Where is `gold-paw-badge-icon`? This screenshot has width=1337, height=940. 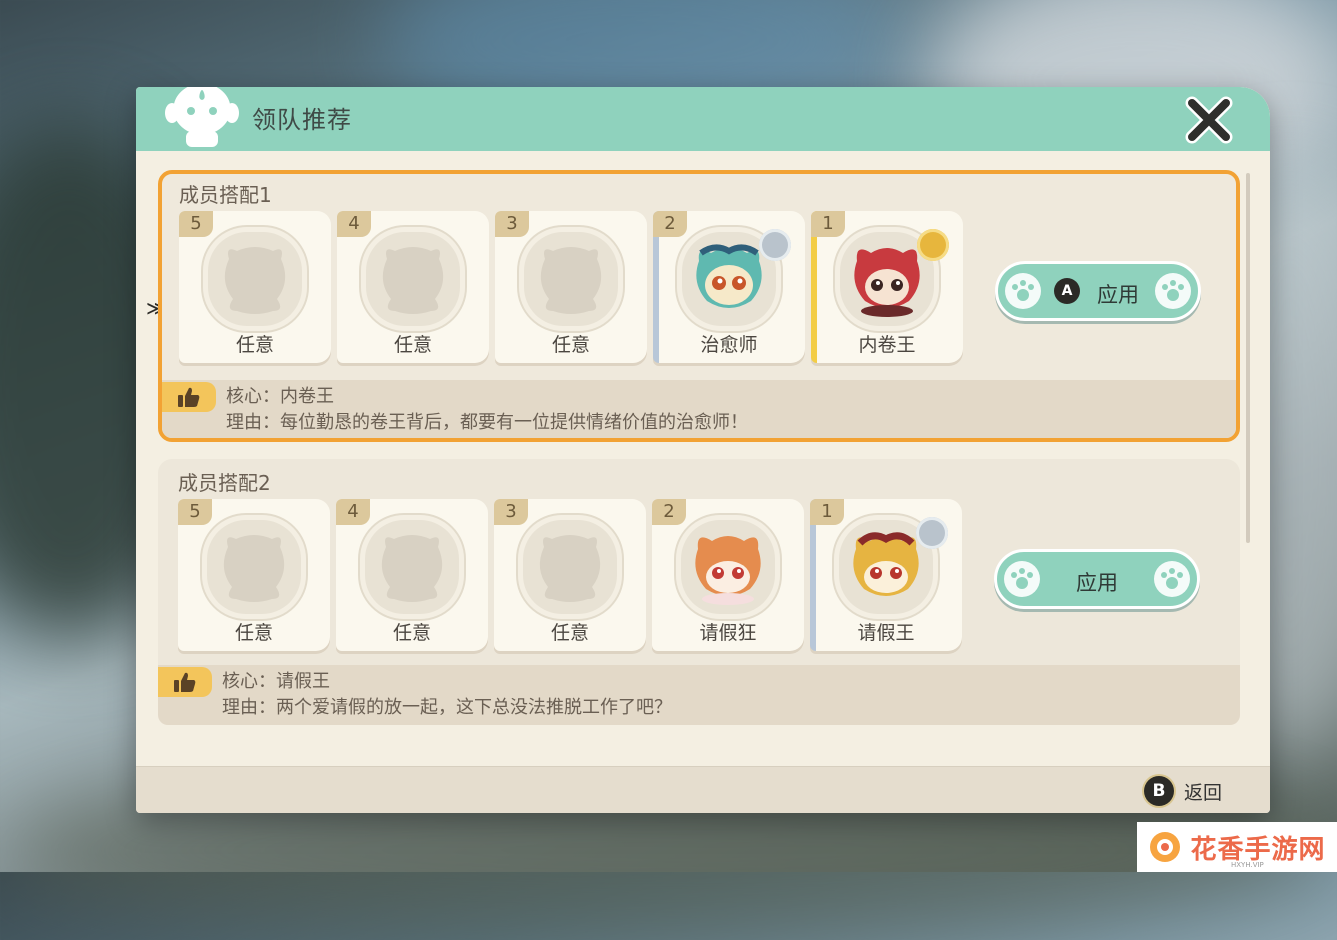
gold-paw-badge-icon is located at coordinates (933, 245).